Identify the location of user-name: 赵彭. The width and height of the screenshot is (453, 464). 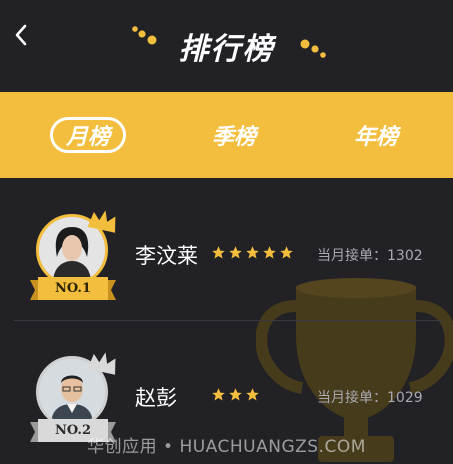
(156, 398).